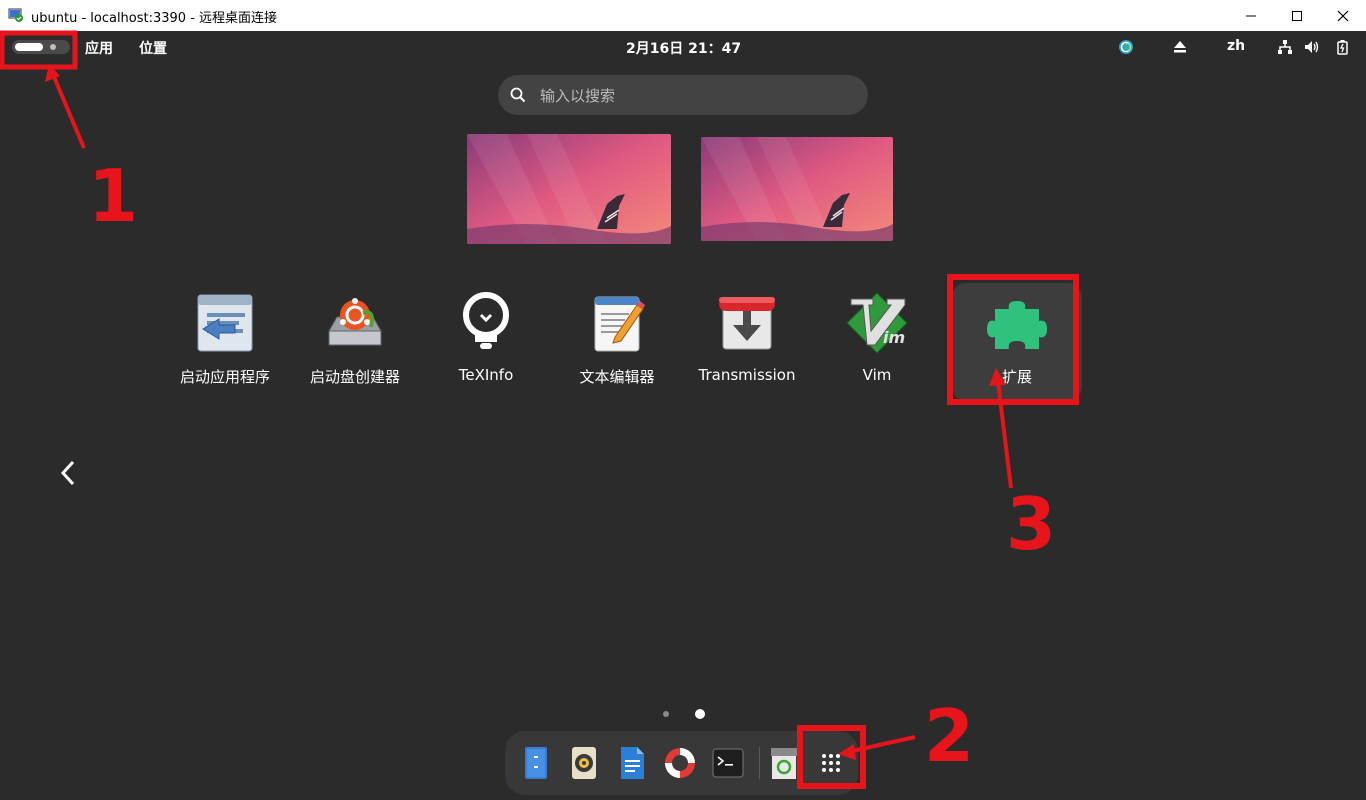 The image size is (1366, 800). What do you see at coordinates (619, 324) in the screenshot?
I see `text-editor-icon` at bounding box center [619, 324].